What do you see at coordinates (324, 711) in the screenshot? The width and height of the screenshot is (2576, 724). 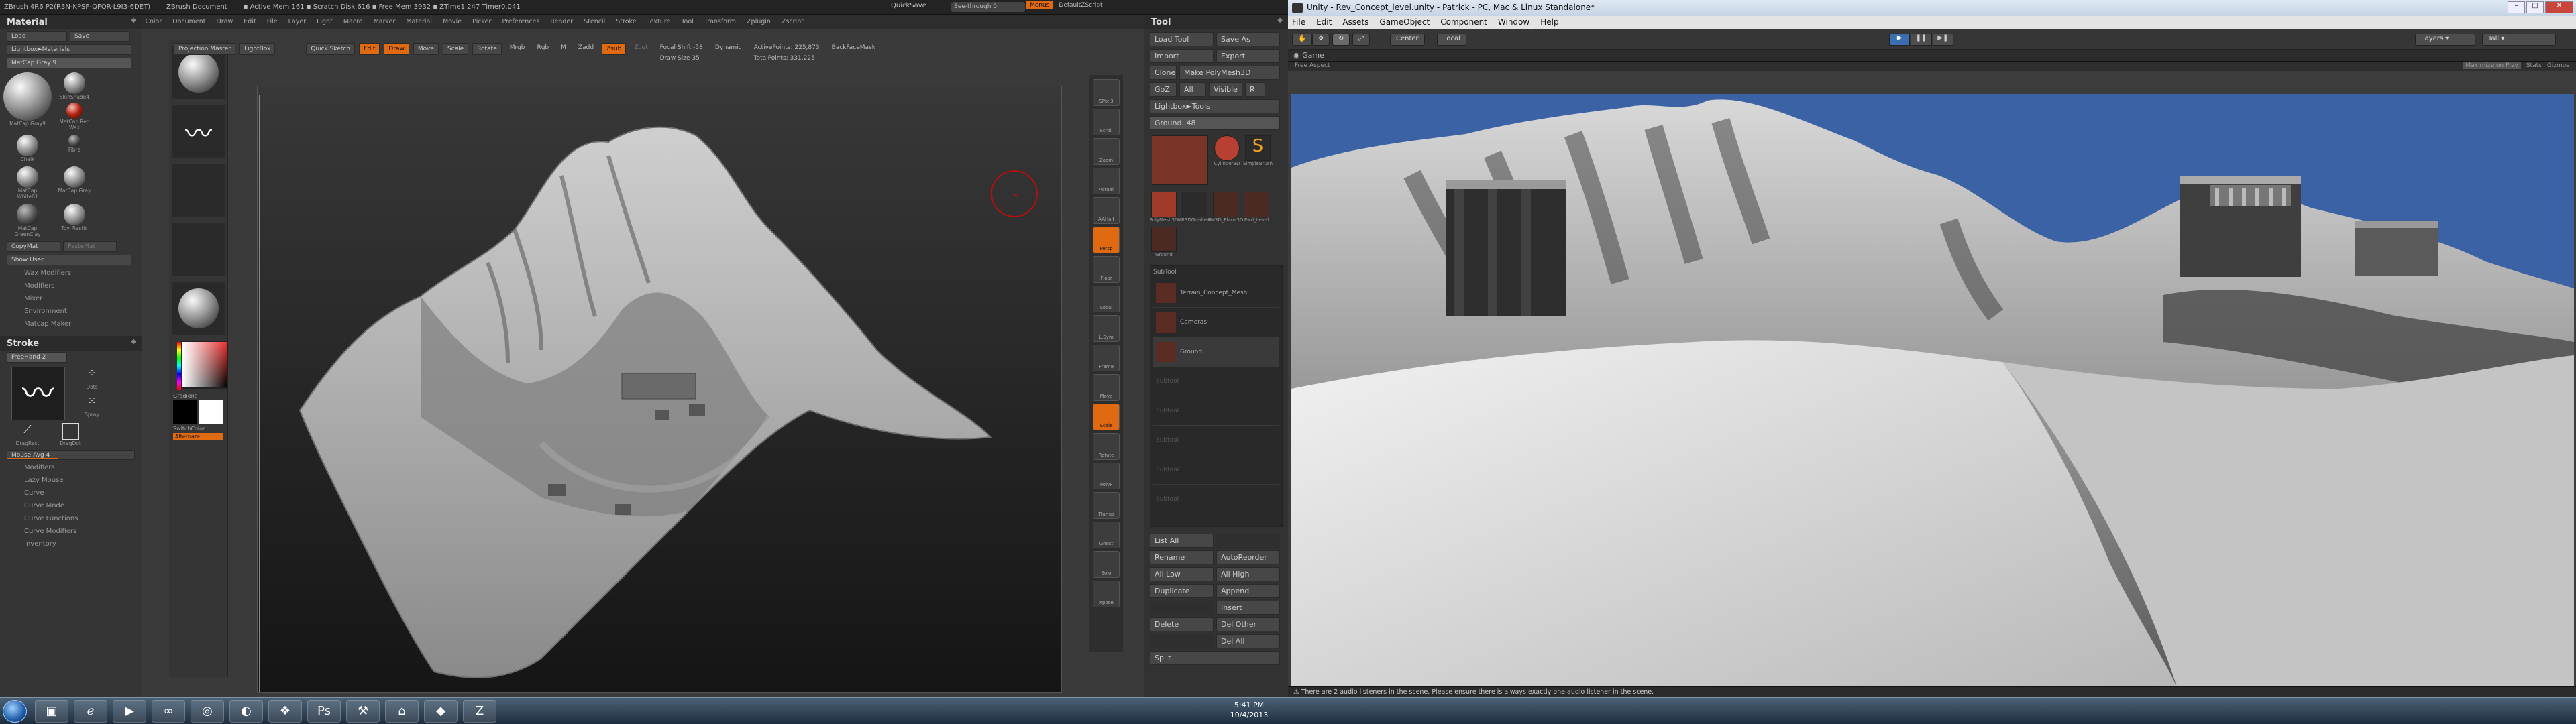 I see `photoshop-icon: Ps` at bounding box center [324, 711].